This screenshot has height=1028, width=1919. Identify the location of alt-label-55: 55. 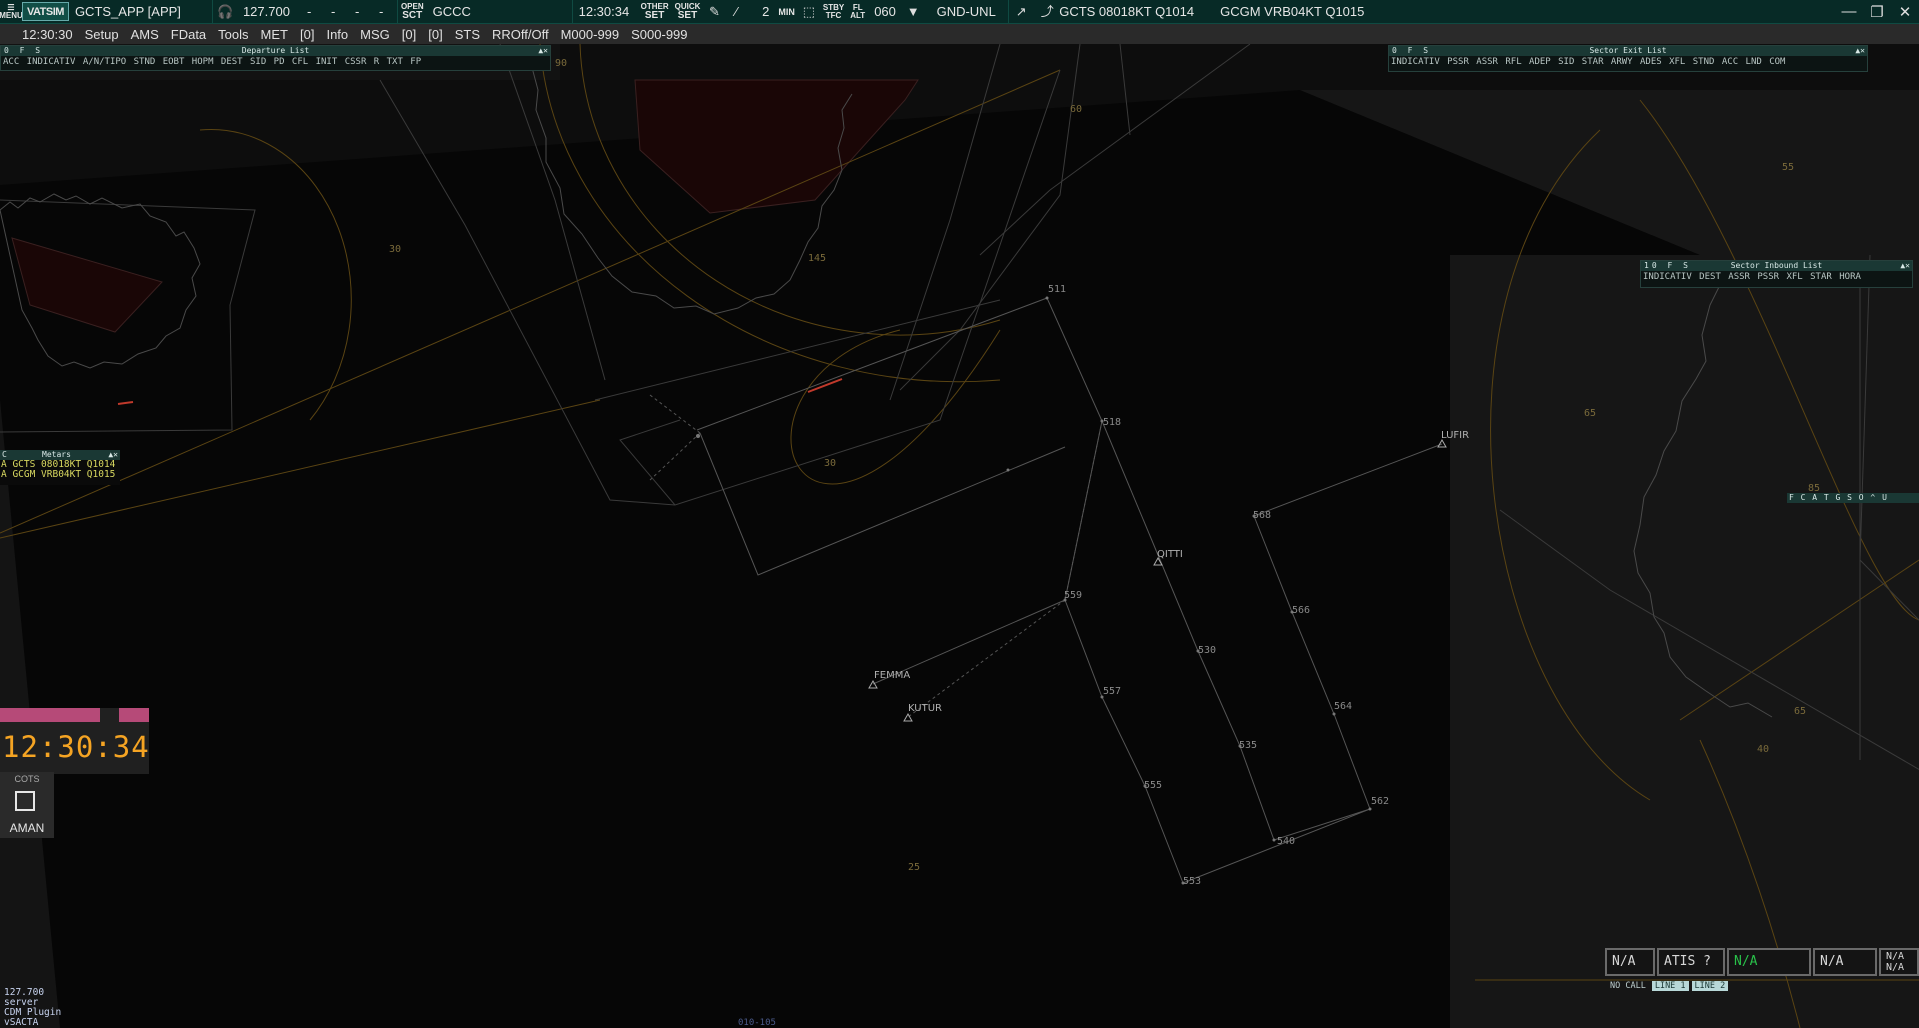
(1788, 167).